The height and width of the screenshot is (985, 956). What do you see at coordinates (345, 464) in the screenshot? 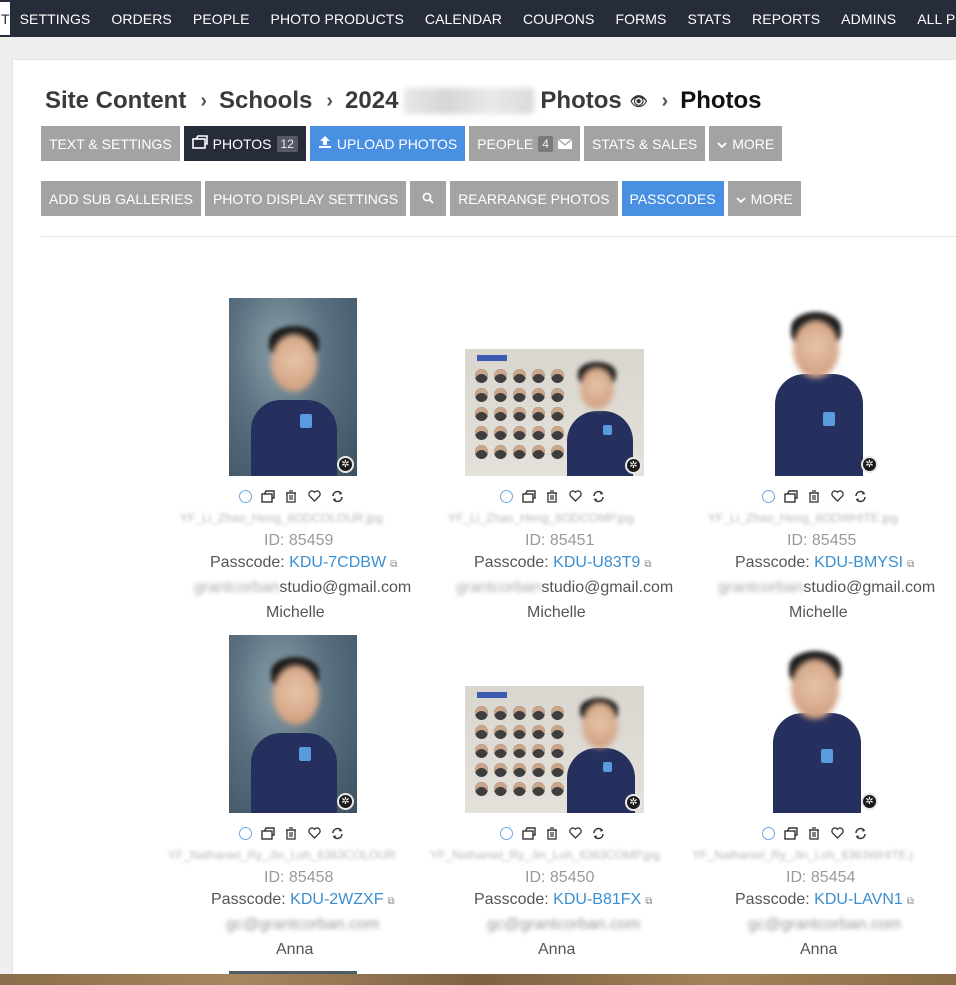
I see `aperture-icon: ✲` at bounding box center [345, 464].